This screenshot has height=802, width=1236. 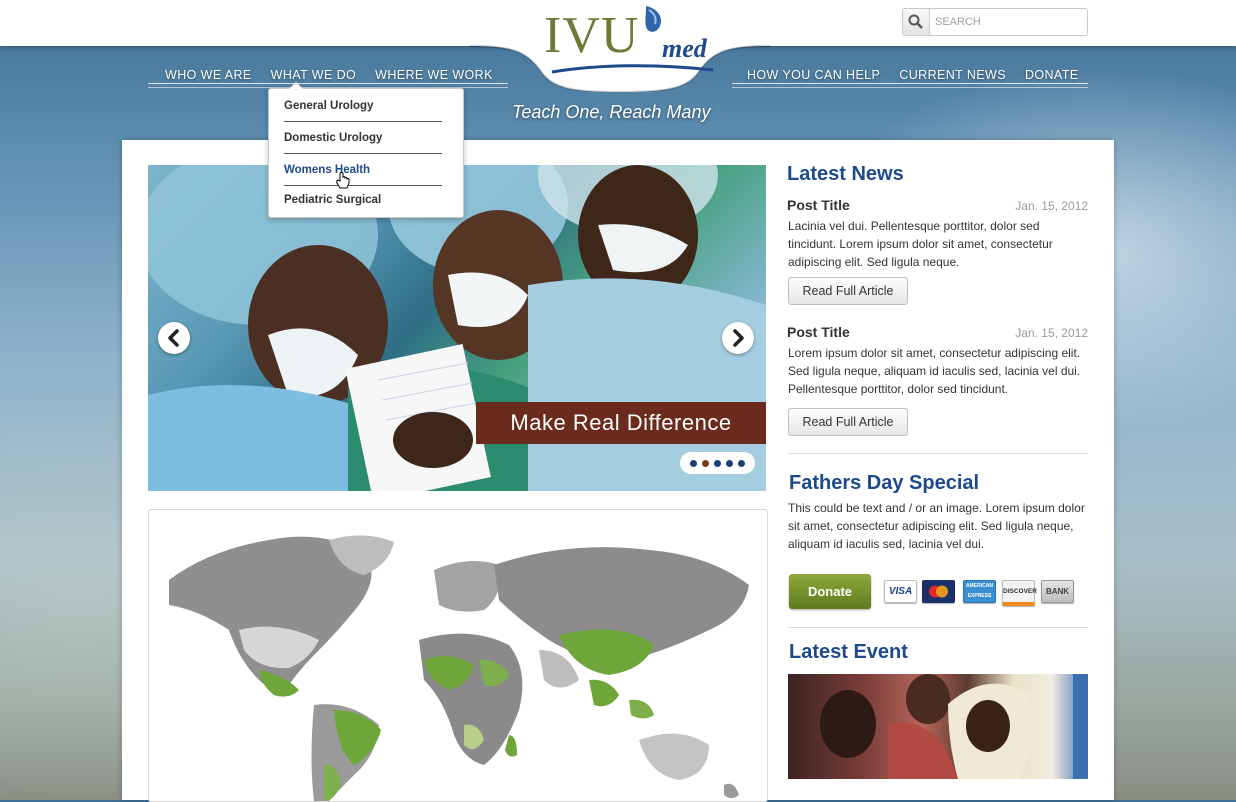 I want to click on dropdown-item-domestic-urology: Domestic Urology, so click(x=363, y=143).